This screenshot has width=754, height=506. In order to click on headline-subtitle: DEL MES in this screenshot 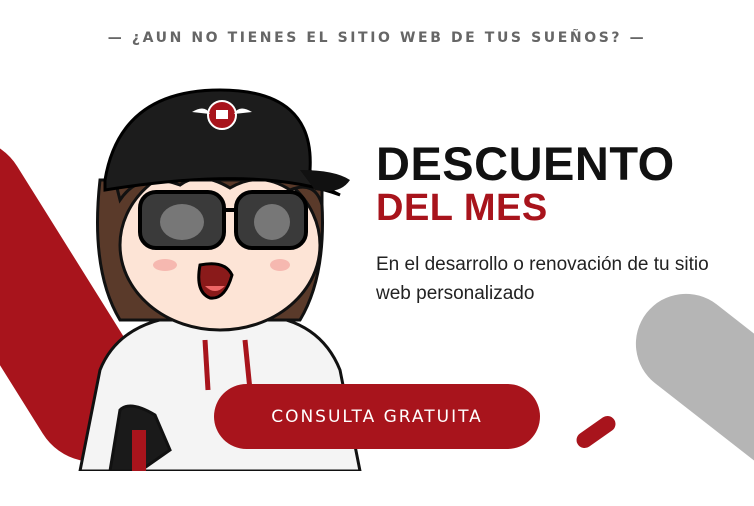, I will do `click(462, 208)`.